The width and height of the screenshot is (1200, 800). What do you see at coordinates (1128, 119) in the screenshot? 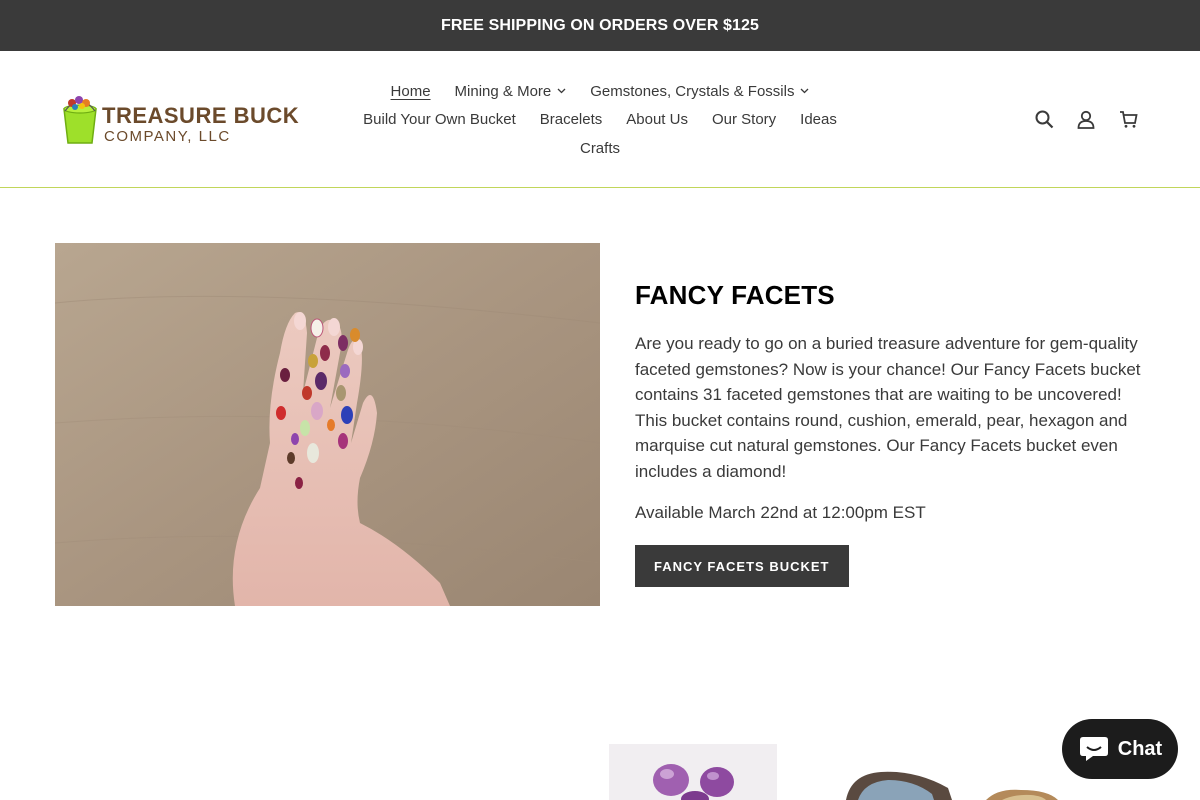
I see `cart-icon` at bounding box center [1128, 119].